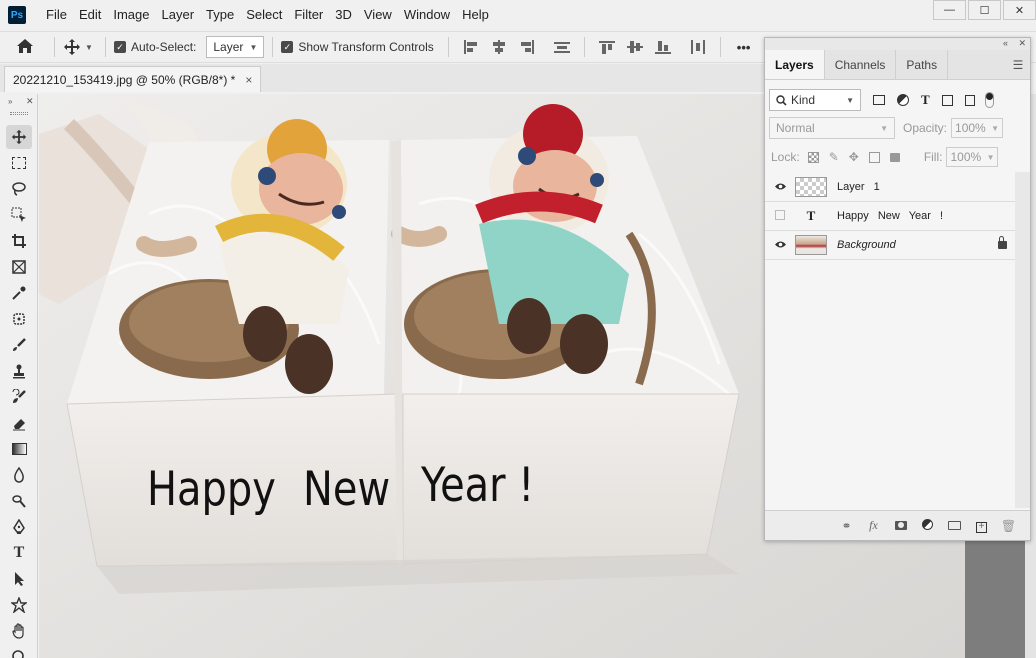  I want to click on tab-paths: Paths, so click(922, 64).